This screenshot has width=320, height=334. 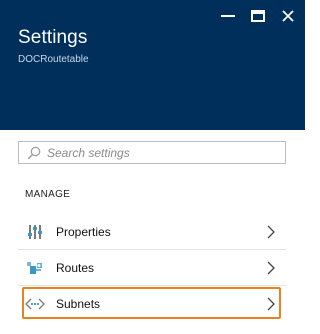 I want to click on search-box, so click(x=152, y=152).